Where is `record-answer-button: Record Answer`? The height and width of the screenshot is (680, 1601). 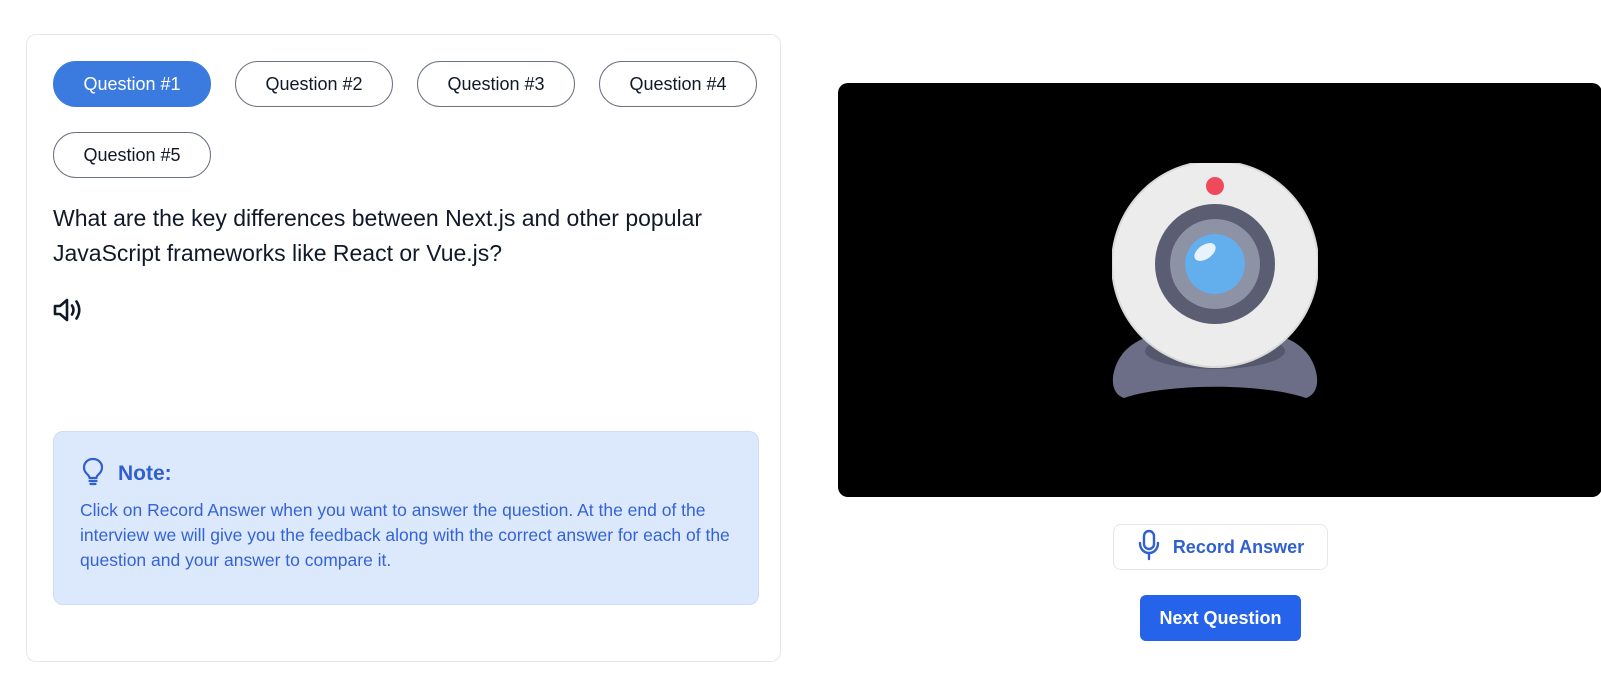 record-answer-button: Record Answer is located at coordinates (1220, 547).